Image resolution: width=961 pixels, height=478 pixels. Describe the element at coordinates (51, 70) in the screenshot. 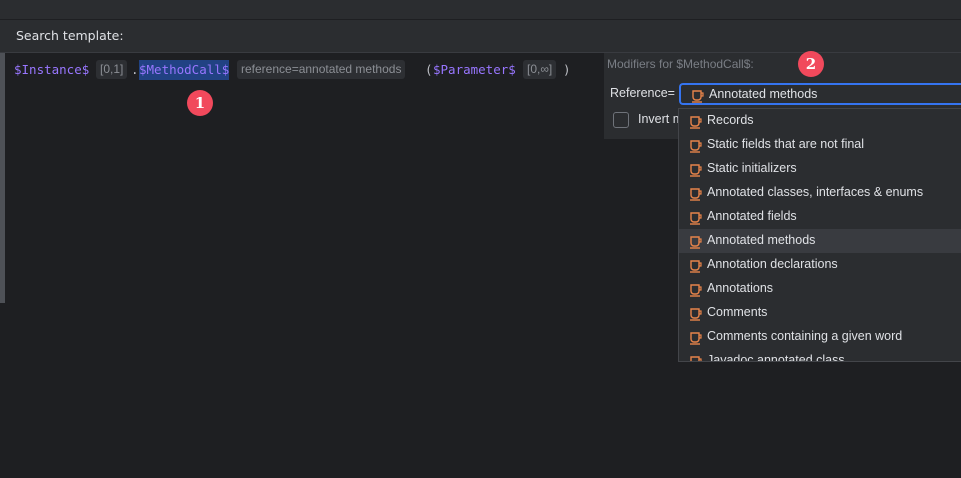

I see `instance-variable: $Instance$` at that location.